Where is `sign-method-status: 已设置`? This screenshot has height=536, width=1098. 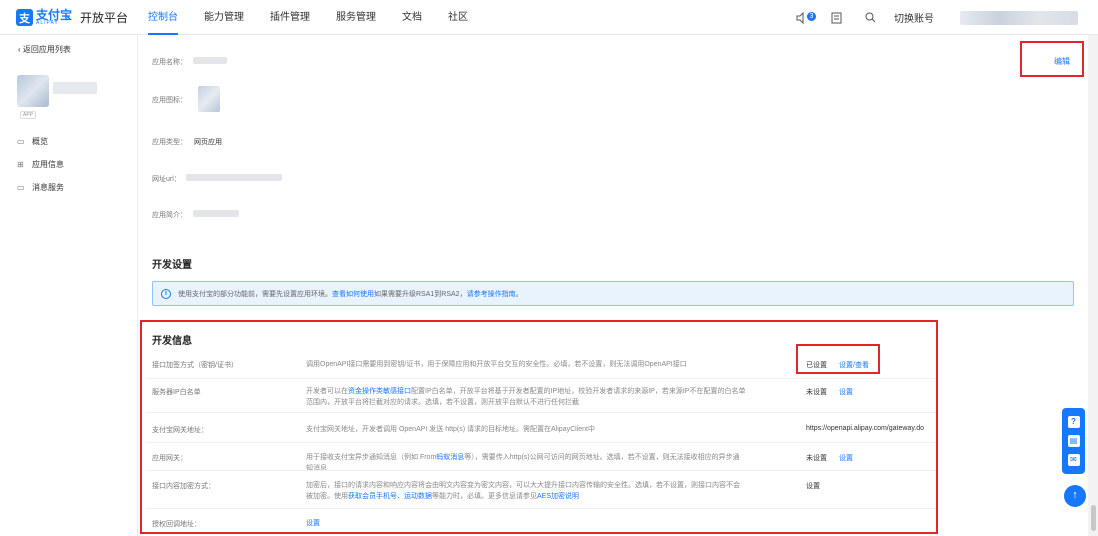 sign-method-status: 已设置 is located at coordinates (816, 365).